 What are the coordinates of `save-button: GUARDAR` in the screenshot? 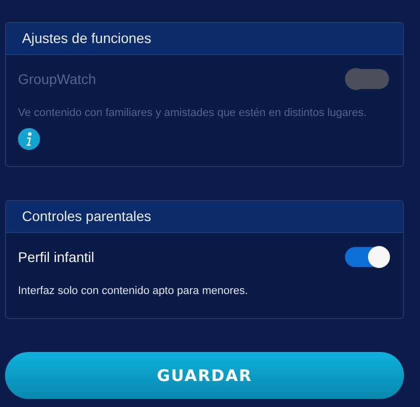 It's located at (204, 375).